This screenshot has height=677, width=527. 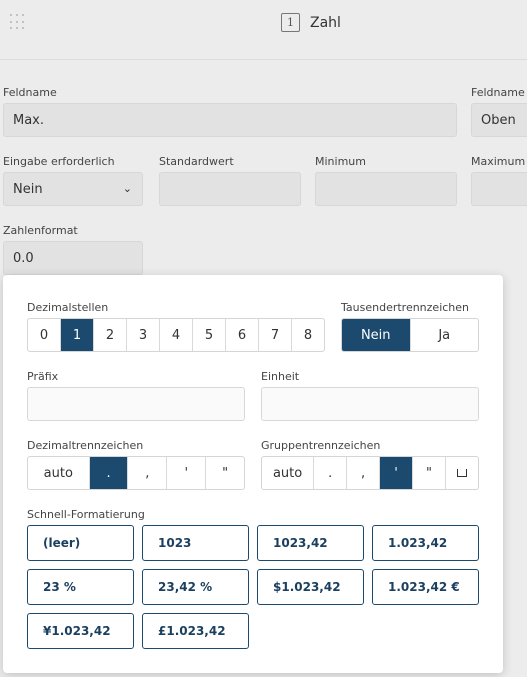 What do you see at coordinates (425, 543) in the screenshot?
I see `quick-format-button: 1.023,42` at bounding box center [425, 543].